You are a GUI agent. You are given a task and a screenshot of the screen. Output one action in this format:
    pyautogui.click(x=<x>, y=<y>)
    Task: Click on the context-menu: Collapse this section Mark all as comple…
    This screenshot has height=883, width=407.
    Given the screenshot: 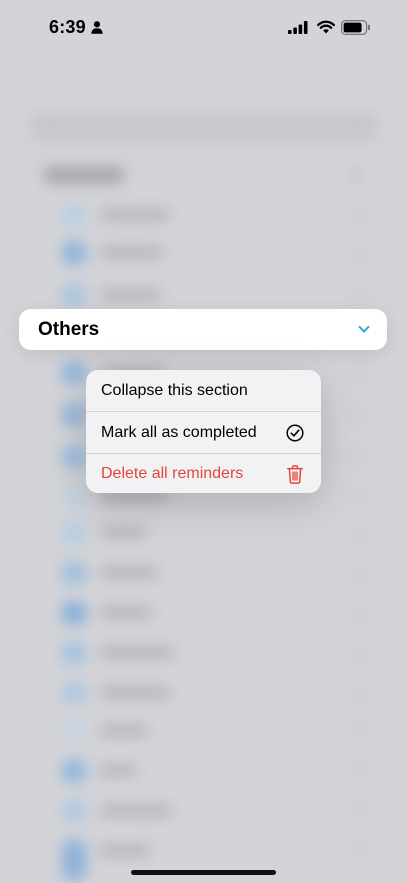 What is the action you would take?
    pyautogui.click(x=203, y=431)
    